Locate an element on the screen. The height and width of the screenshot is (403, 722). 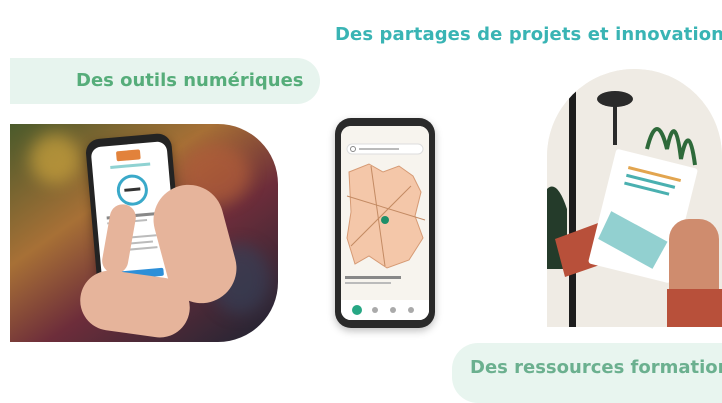
label-ressources-formation: Des ressources formation is located at coordinates (596, 367).